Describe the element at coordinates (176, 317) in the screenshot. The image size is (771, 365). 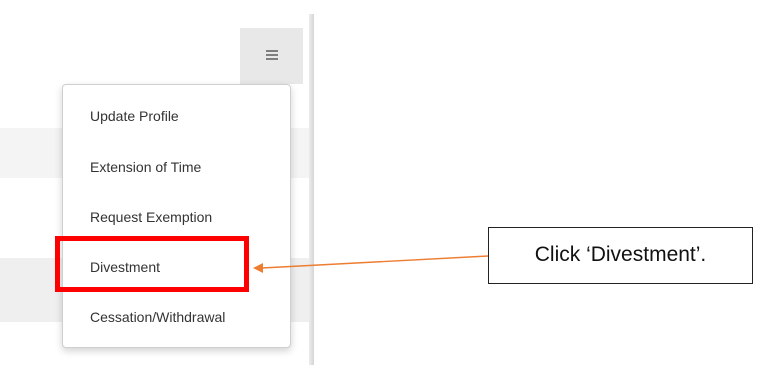
I see `menu-item-cessation-withdrawal: Cessation/Withdrawal` at that location.